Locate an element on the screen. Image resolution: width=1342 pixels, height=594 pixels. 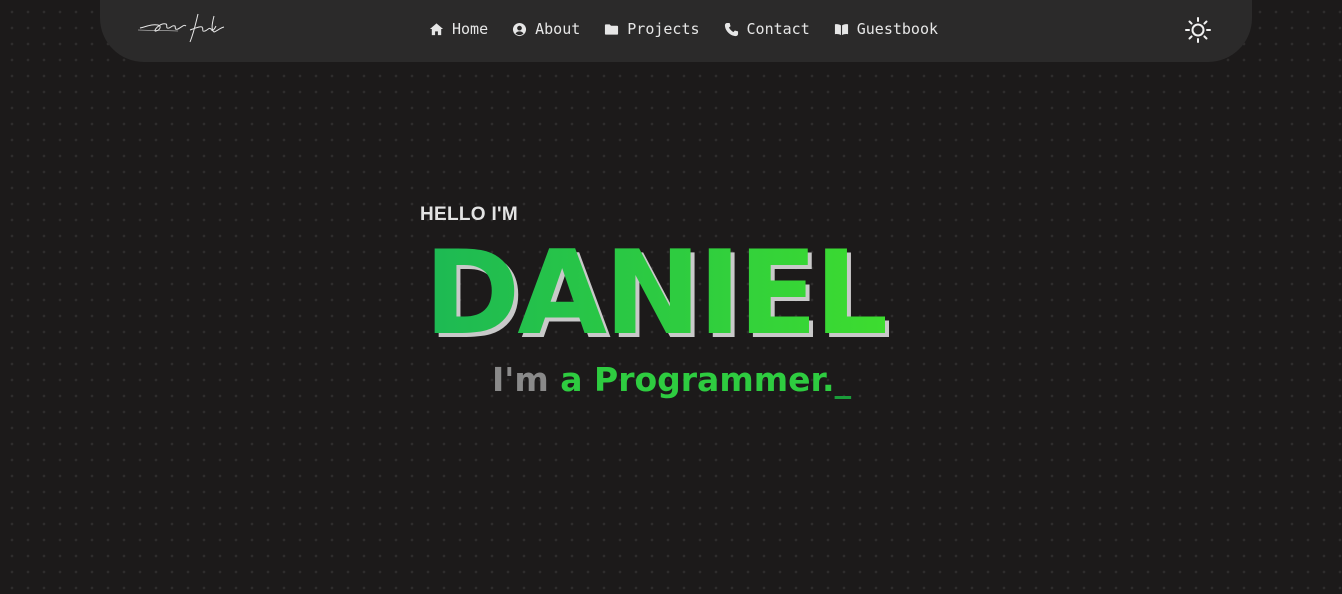
typing-cursor: _ is located at coordinates (843, 379).